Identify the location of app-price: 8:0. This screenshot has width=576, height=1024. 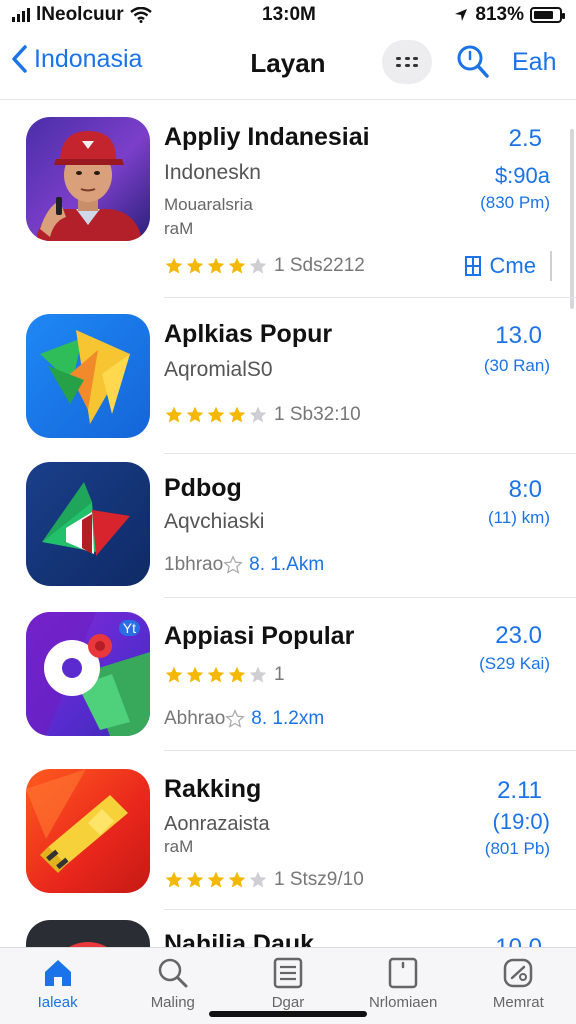
(525, 489).